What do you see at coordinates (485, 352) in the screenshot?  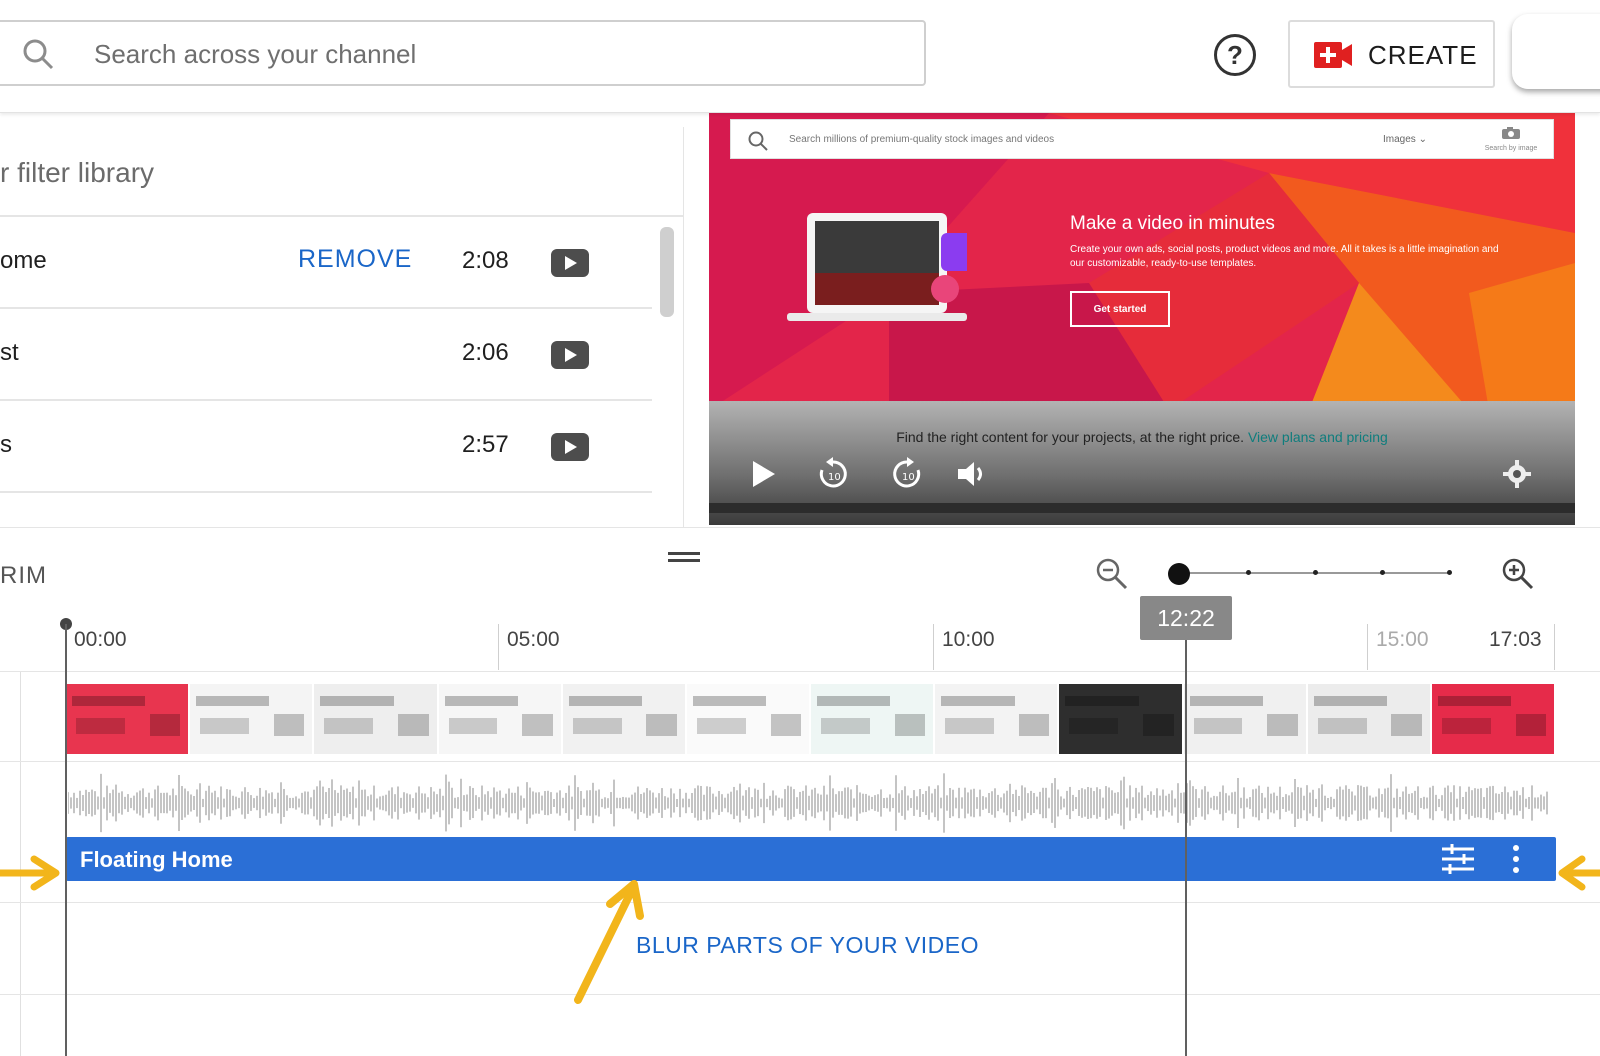 I see `track-duration: 2:06` at bounding box center [485, 352].